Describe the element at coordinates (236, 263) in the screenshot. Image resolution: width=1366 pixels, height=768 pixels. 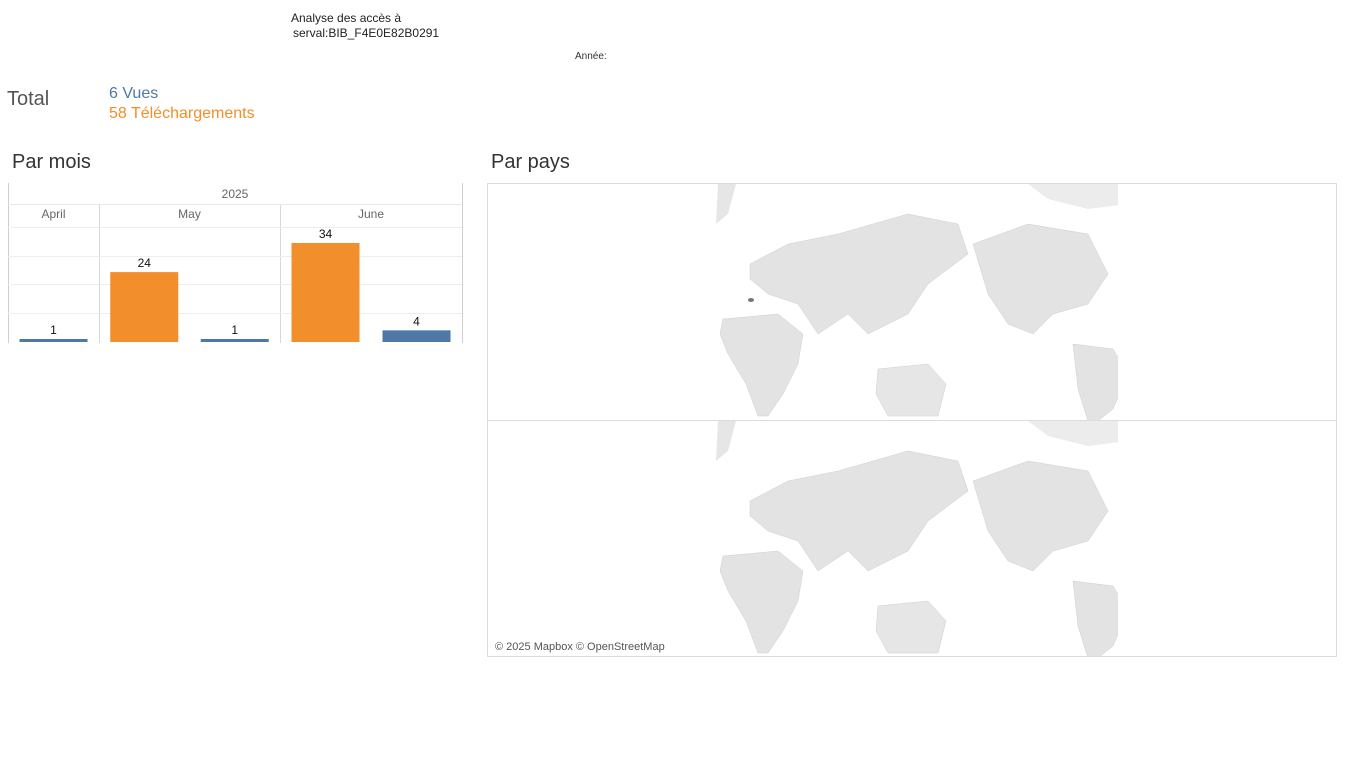
I see `monthly-bar-chart: 2025 April 1 May 24 1 June 34 4` at that location.